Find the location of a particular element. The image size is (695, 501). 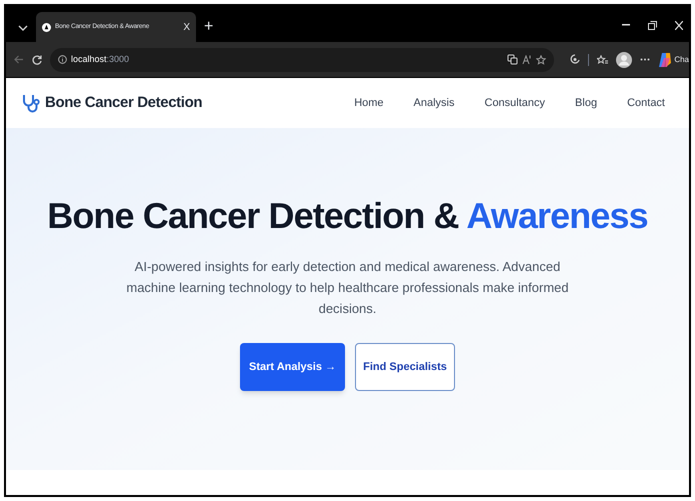

start-analysis-button: Start Analysis → is located at coordinates (292, 367).